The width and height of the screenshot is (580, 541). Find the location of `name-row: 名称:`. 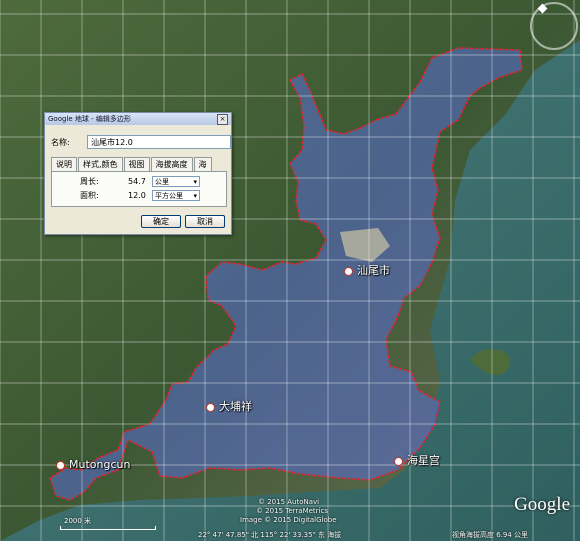

name-row: 名称: is located at coordinates (141, 142).